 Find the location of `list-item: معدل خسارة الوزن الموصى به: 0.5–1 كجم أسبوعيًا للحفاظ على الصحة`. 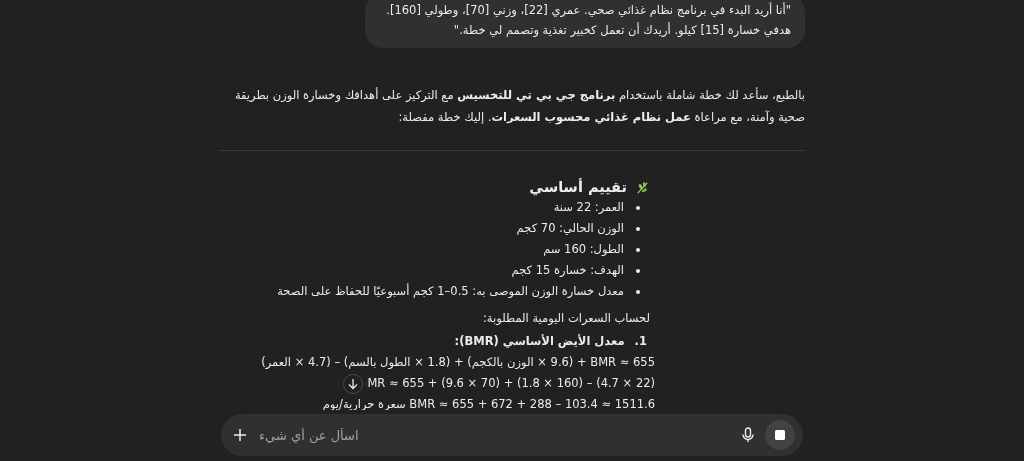

list-item: معدل خسارة الوزن الموصى به: 0.5–1 كجم أسبوعيًا للحفاظ على الصحة is located at coordinates (450, 291).